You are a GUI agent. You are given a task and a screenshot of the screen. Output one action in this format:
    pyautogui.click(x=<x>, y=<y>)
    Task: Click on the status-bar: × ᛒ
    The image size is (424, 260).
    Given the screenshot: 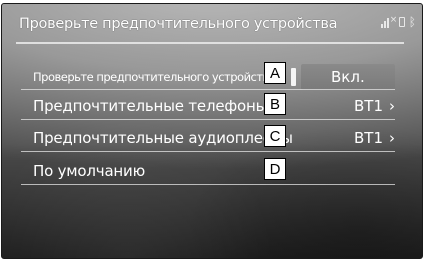 What is the action you would take?
    pyautogui.click(x=398, y=22)
    